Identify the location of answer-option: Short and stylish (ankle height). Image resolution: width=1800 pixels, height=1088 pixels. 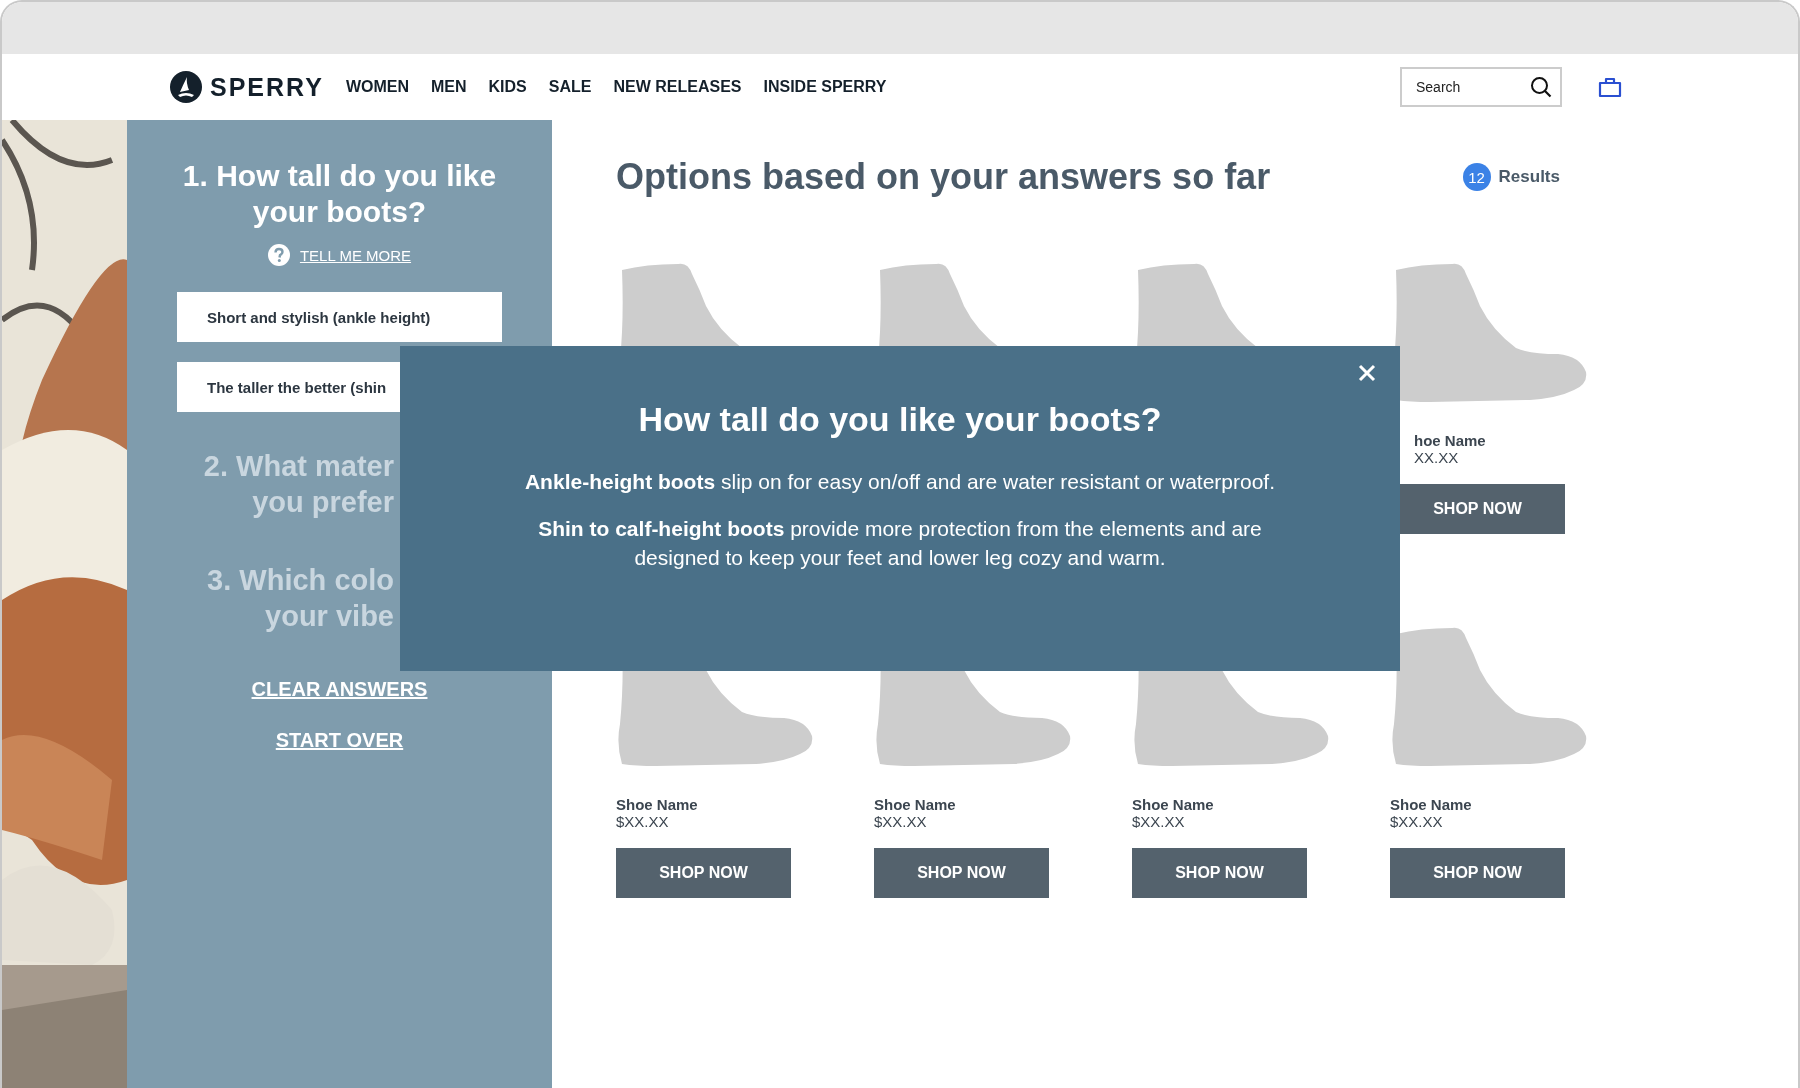
(339, 317).